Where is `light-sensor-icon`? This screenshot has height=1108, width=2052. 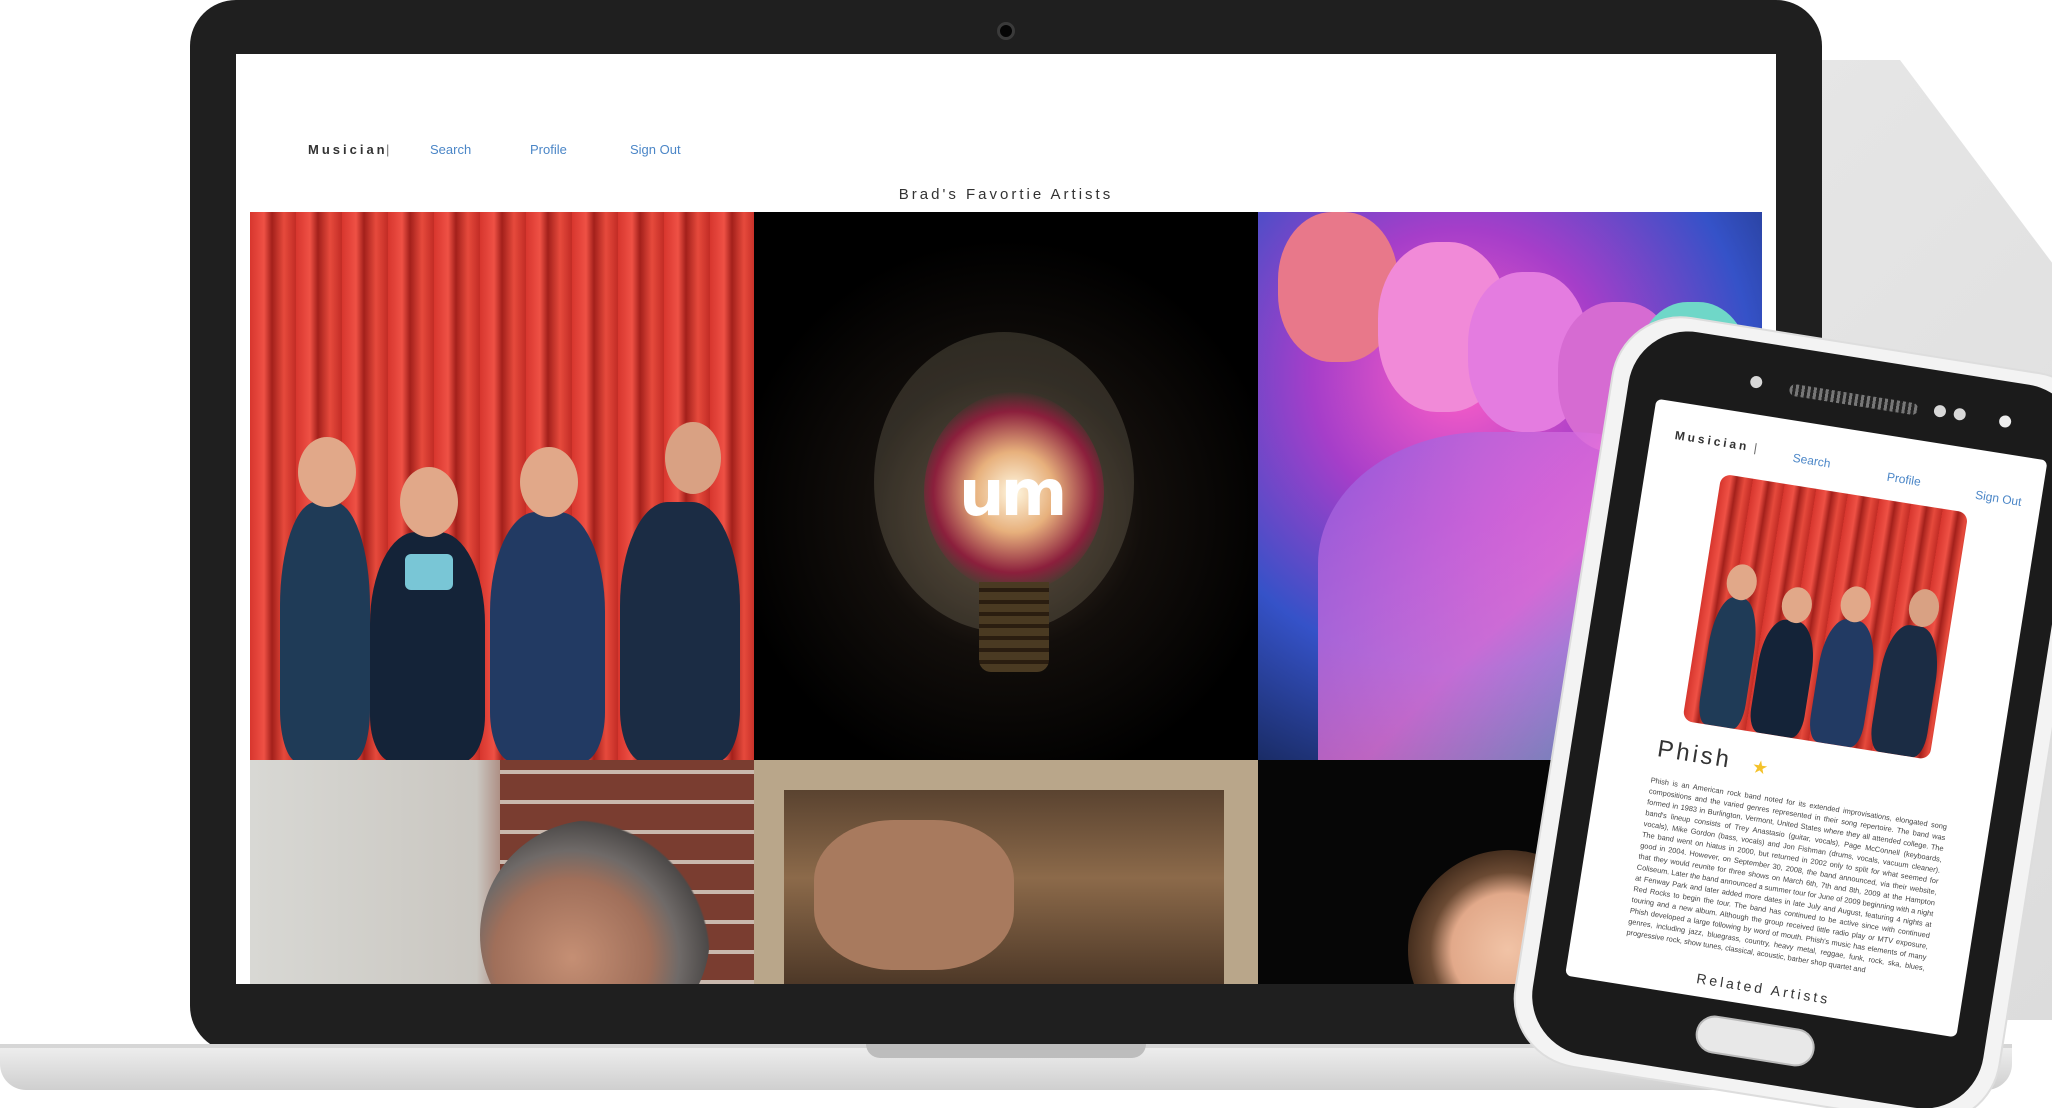 light-sensor-icon is located at coordinates (1959, 414).